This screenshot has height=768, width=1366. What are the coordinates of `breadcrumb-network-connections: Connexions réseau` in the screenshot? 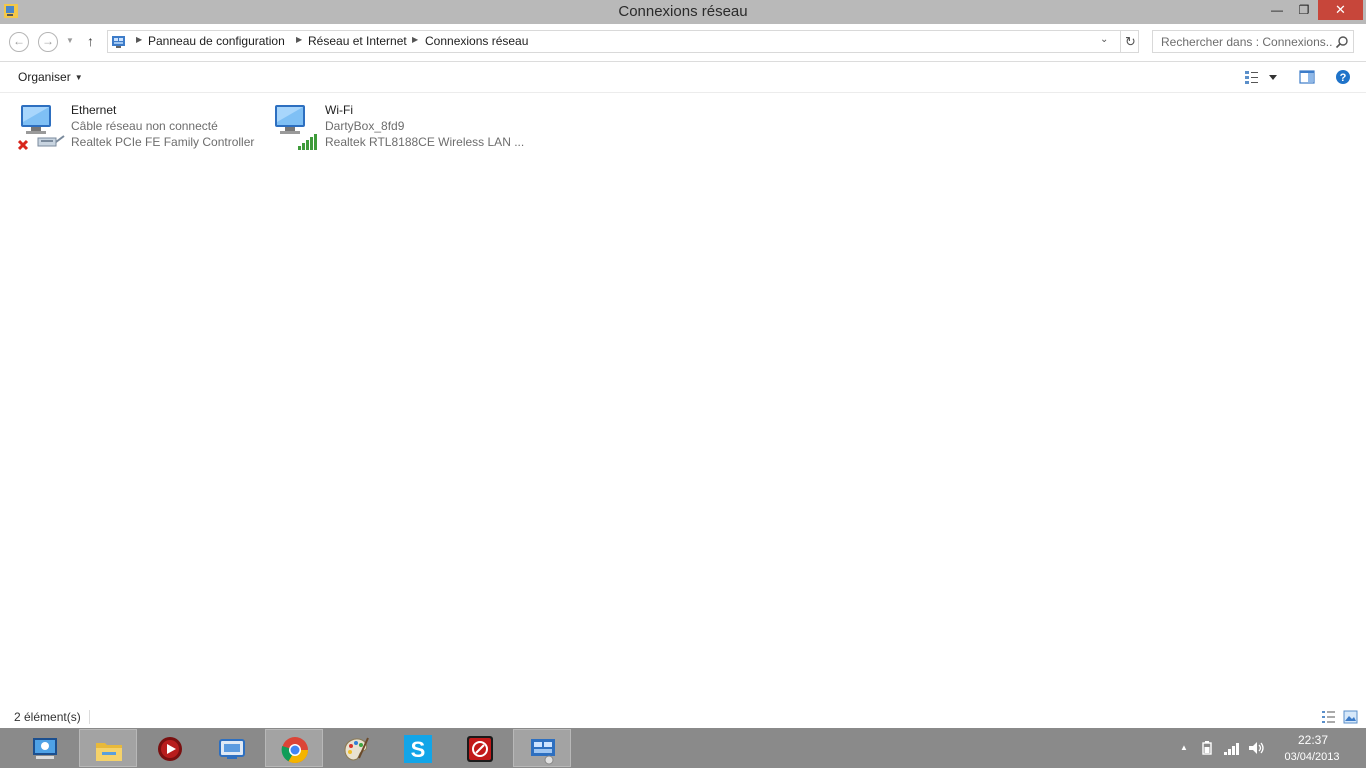 It's located at (476, 41).